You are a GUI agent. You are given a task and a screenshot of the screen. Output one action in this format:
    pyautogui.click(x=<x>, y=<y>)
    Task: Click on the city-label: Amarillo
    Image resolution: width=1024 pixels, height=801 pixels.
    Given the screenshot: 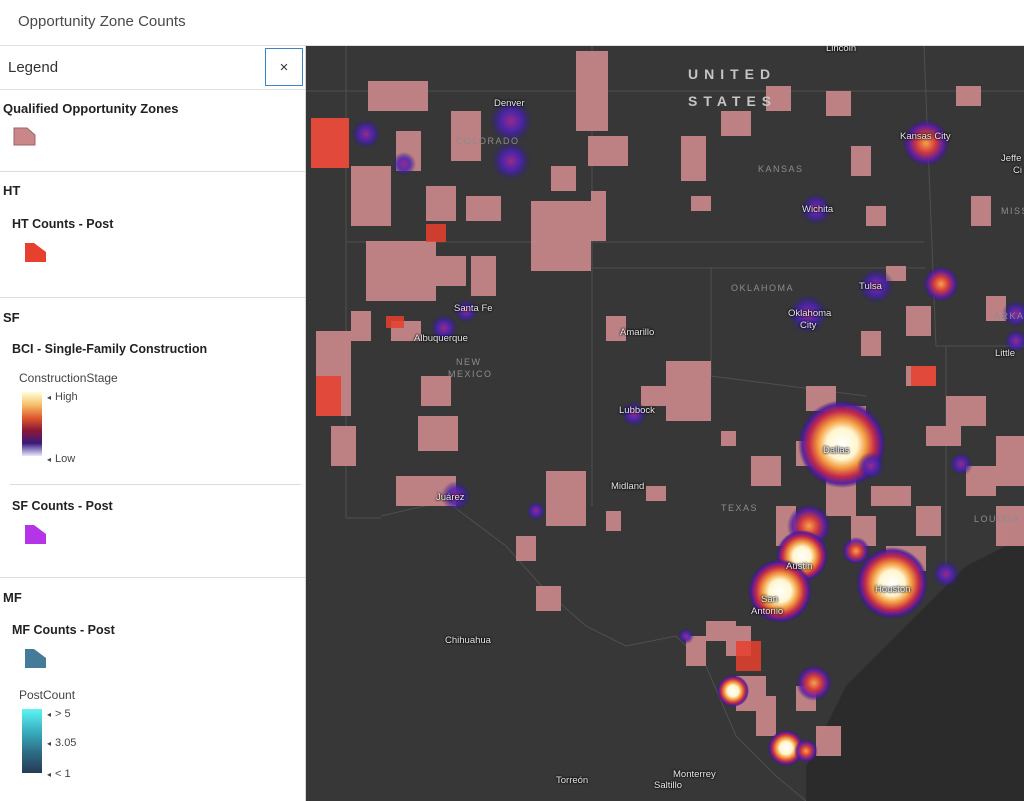 What is the action you would take?
    pyautogui.click(x=637, y=332)
    